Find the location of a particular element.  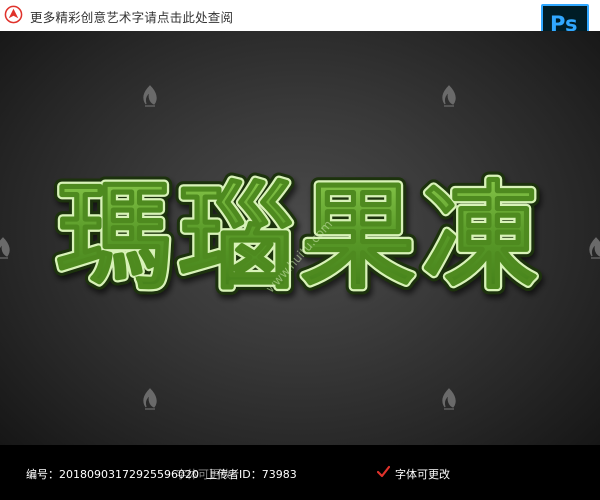

editable-note-2: 字体可更改 is located at coordinates (422, 474).